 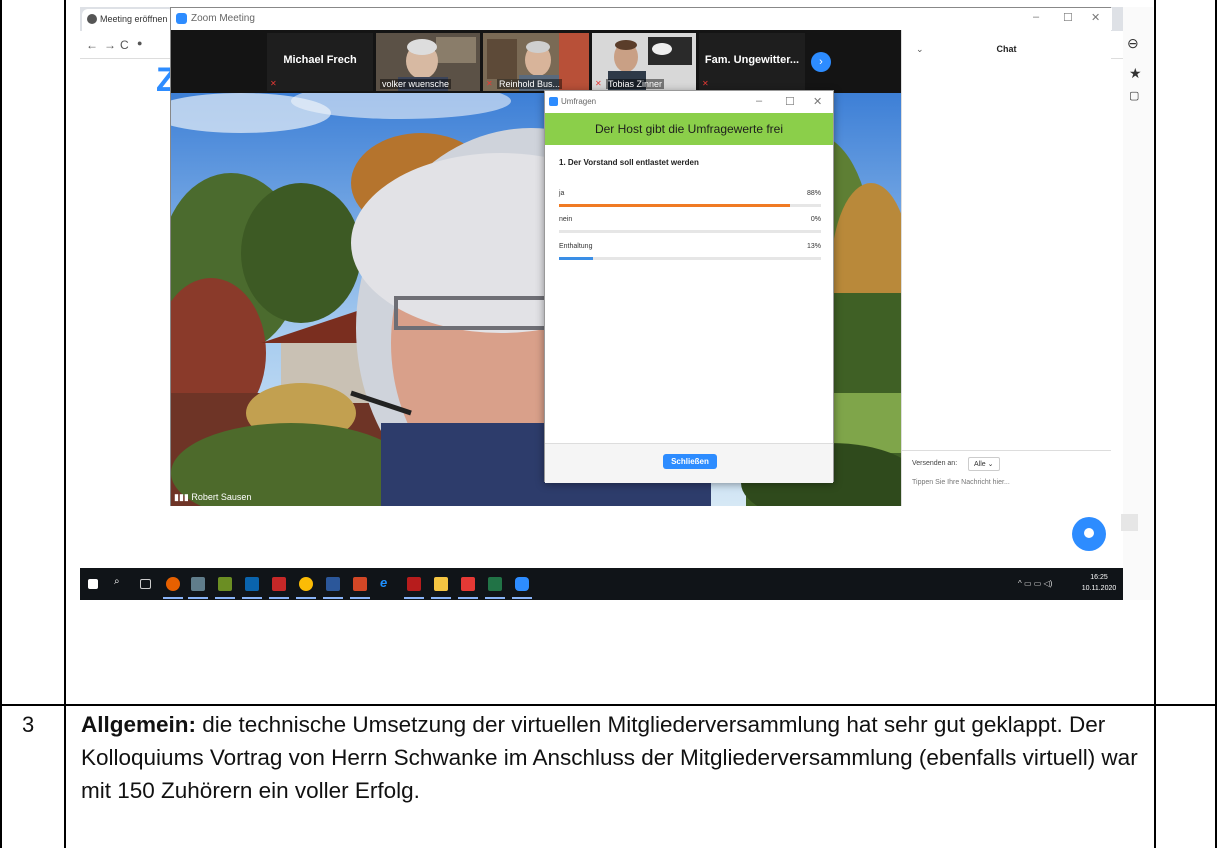 I want to click on forward-icon: →, so click(x=110, y=45).